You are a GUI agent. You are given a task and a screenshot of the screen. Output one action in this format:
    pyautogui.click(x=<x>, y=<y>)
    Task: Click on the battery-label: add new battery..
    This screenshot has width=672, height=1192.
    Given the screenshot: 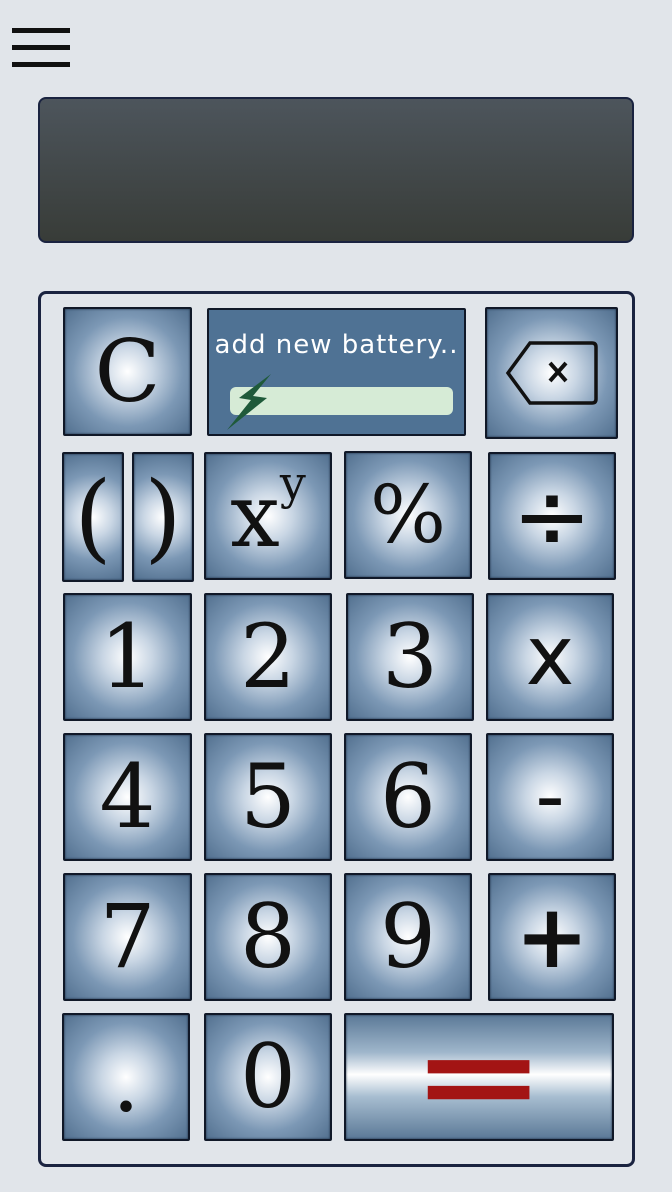 What is the action you would take?
    pyautogui.click(x=336, y=345)
    